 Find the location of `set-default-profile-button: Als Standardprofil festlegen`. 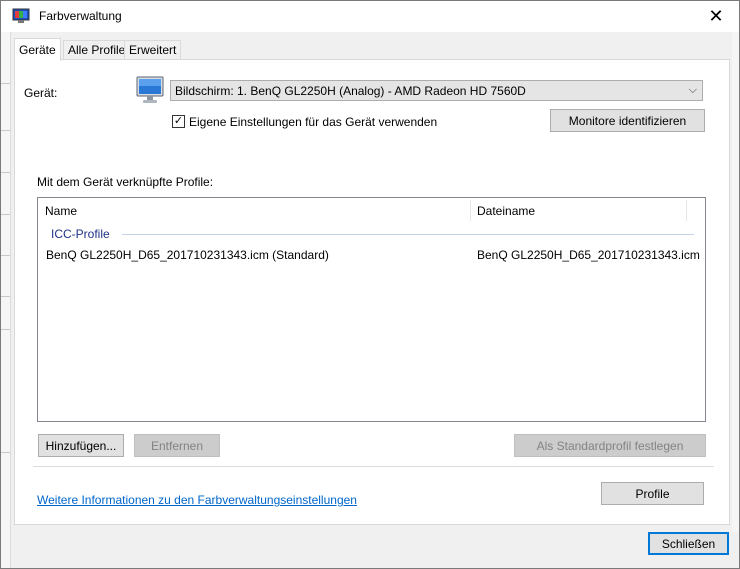

set-default-profile-button: Als Standardprofil festlegen is located at coordinates (610, 445).